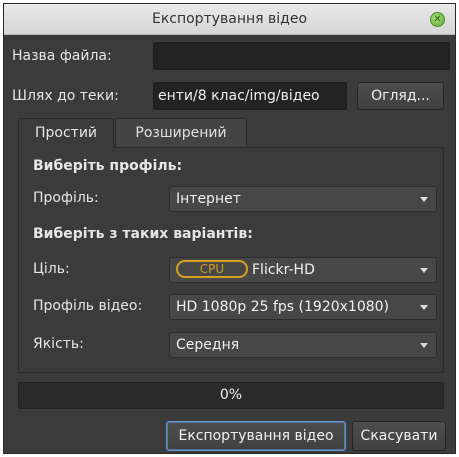 This screenshot has width=459, height=457. What do you see at coordinates (250, 96) in the screenshot?
I see `path-input: енти/8 клас/img/відео` at bounding box center [250, 96].